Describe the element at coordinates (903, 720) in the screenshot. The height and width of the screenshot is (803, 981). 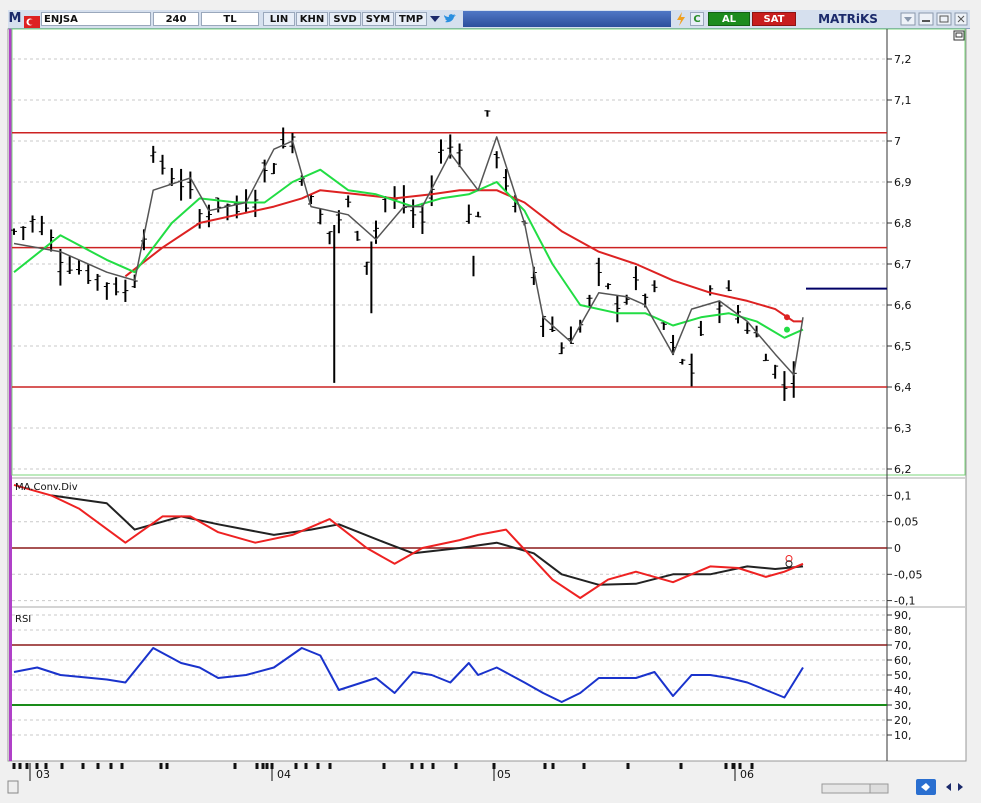
I see `rsi-y-tick-label: 20,` at that location.